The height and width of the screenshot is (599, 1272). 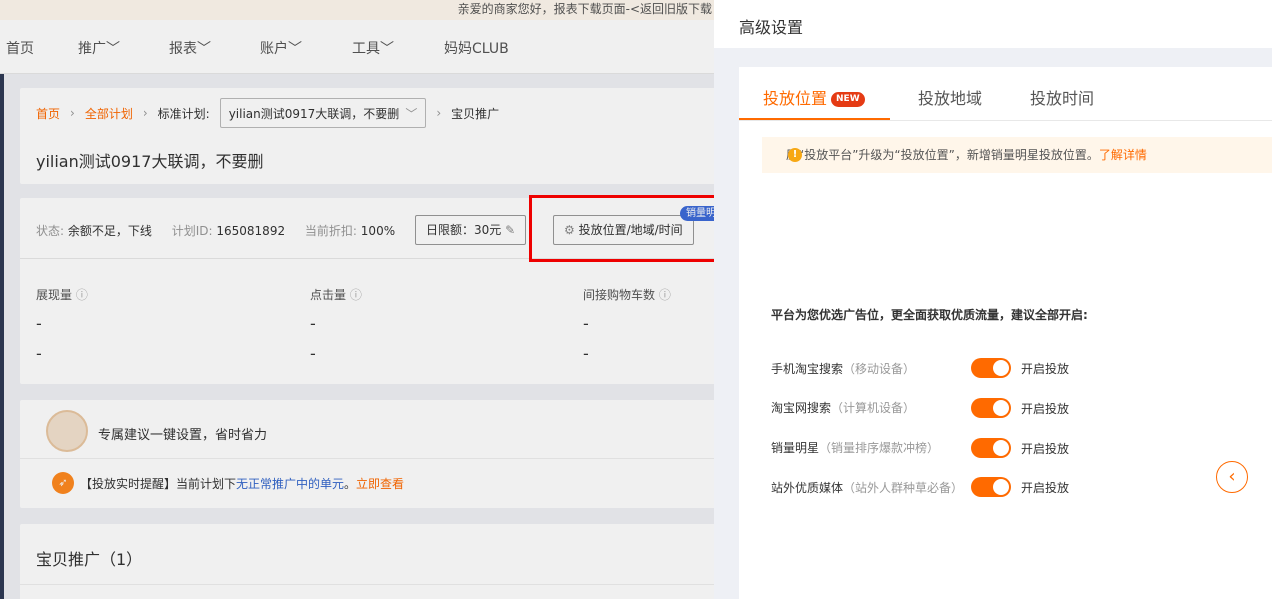 What do you see at coordinates (795, 155) in the screenshot?
I see `warning-icon: !` at bounding box center [795, 155].